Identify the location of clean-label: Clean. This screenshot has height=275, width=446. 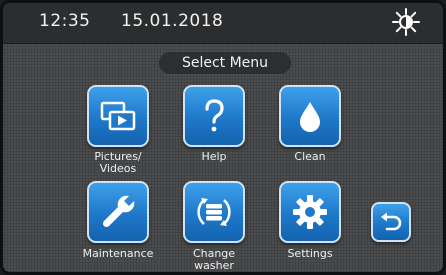
(310, 156).